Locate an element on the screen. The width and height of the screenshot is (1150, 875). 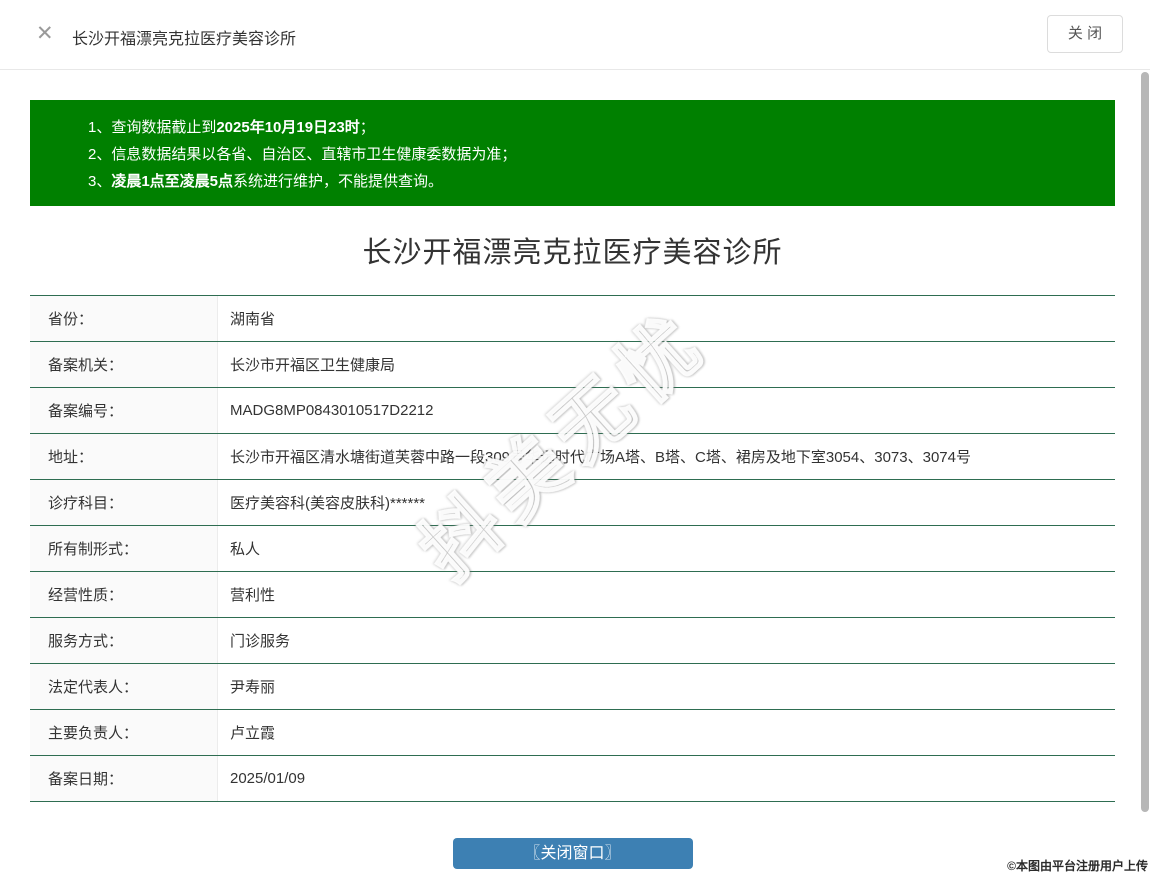
close-button: 关 闭 is located at coordinates (1085, 34).